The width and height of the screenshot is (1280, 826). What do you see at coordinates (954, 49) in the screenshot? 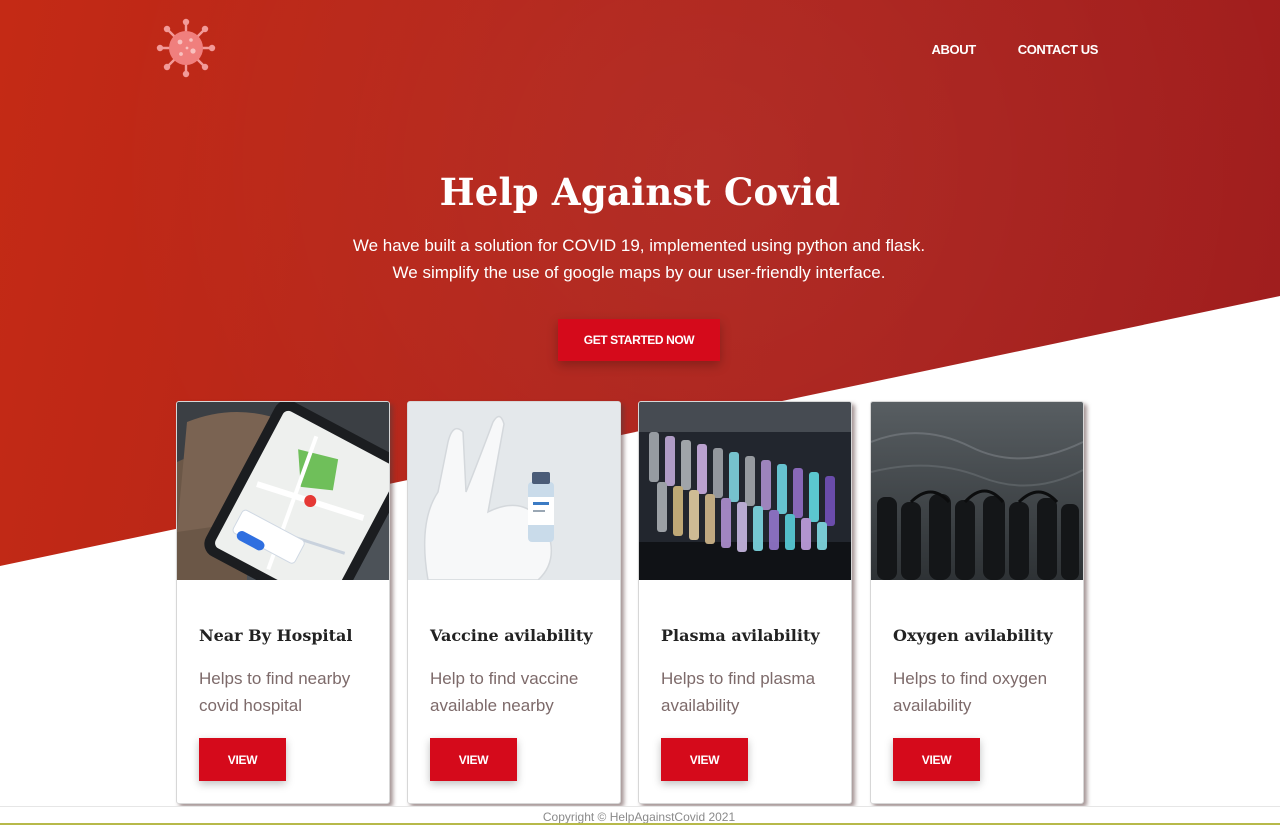
I see `nav-about-link: ABOUT` at bounding box center [954, 49].